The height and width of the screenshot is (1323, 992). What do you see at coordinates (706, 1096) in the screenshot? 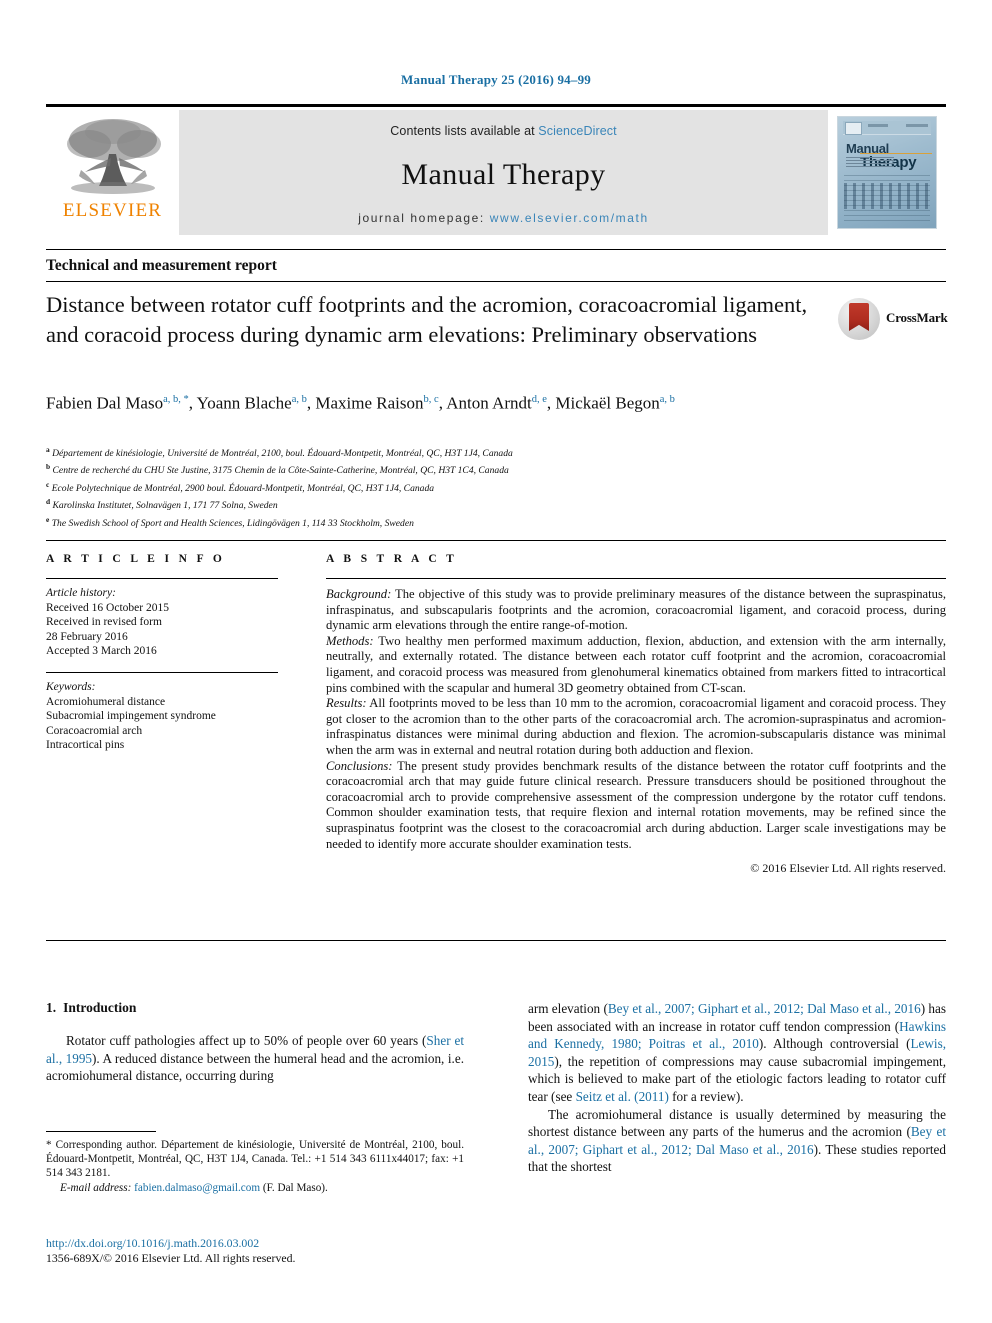
I see `text-e: for a review).` at bounding box center [706, 1096].